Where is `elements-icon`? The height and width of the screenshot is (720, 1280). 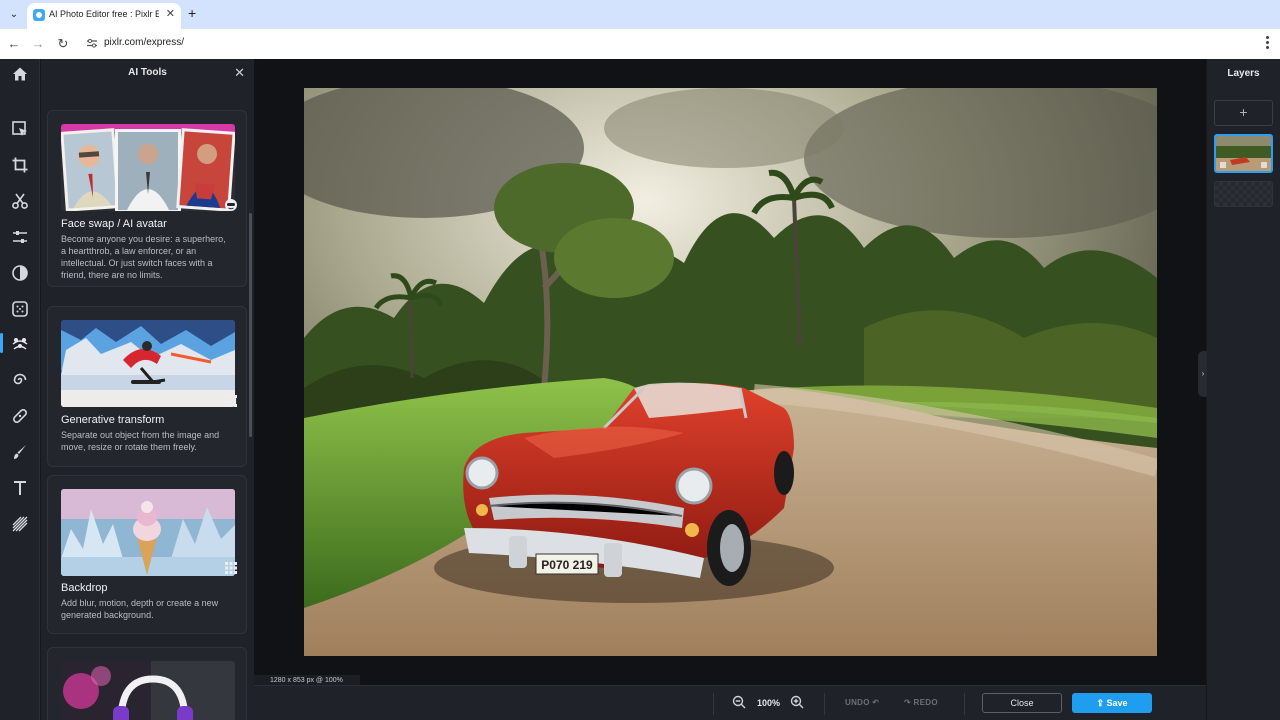
elements-icon is located at coordinates (20, 524).